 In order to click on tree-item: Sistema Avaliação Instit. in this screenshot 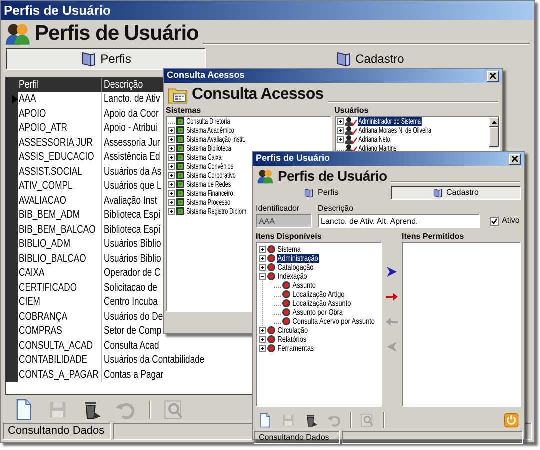, I will do `click(216, 139)`.